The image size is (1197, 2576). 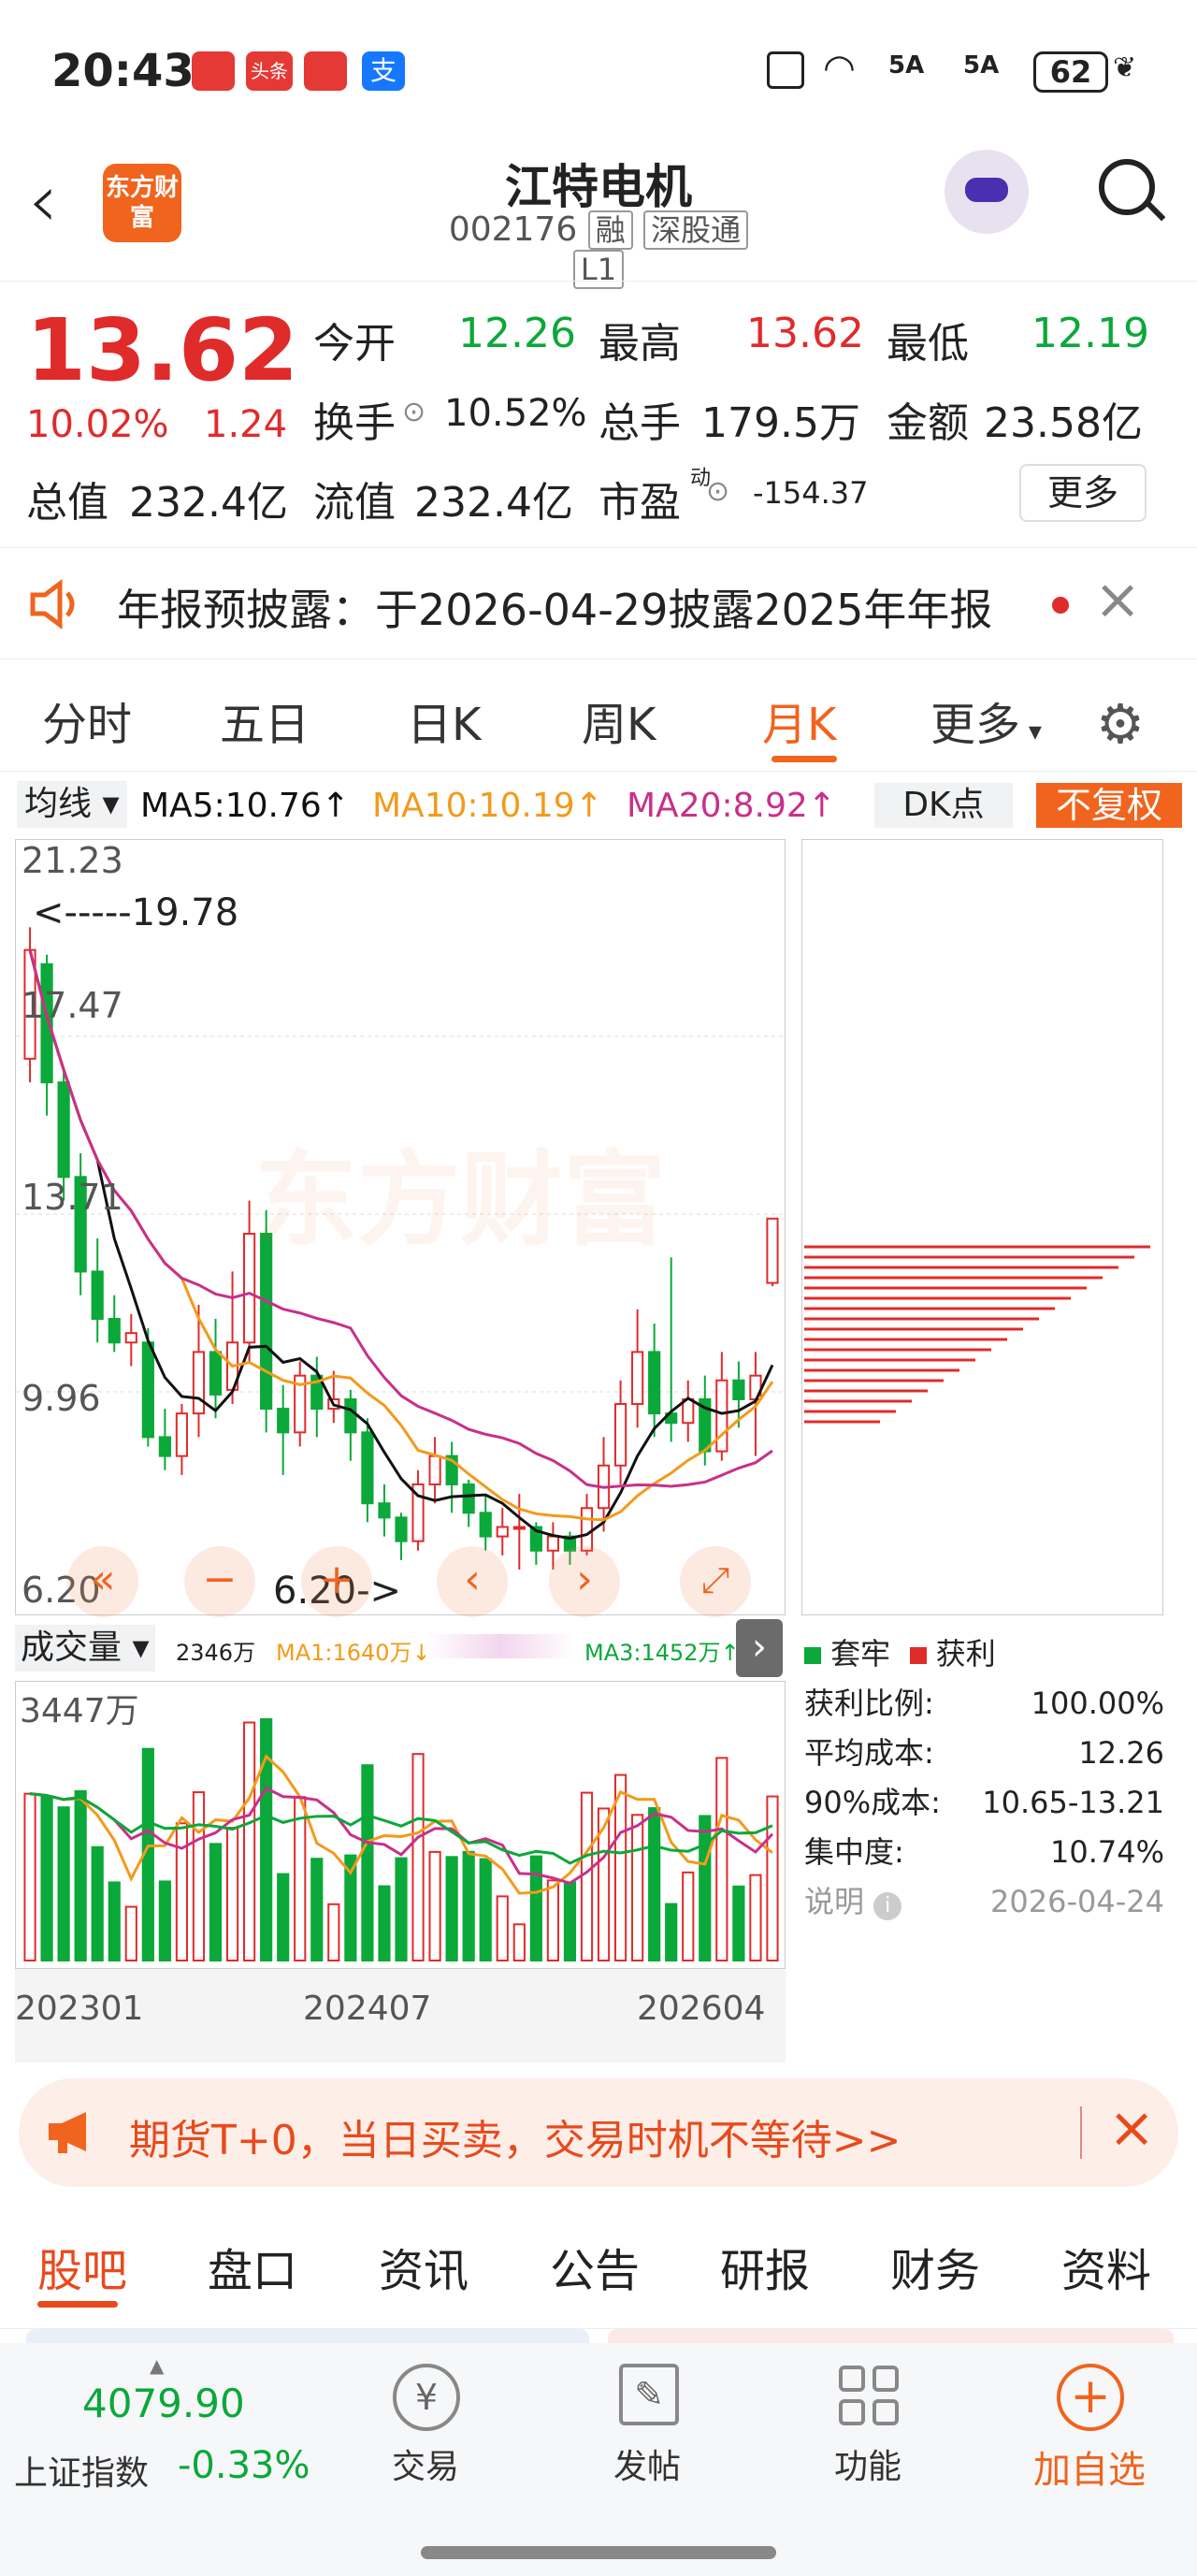 What do you see at coordinates (517, 333) in the screenshot?
I see `open-value: 12.26` at bounding box center [517, 333].